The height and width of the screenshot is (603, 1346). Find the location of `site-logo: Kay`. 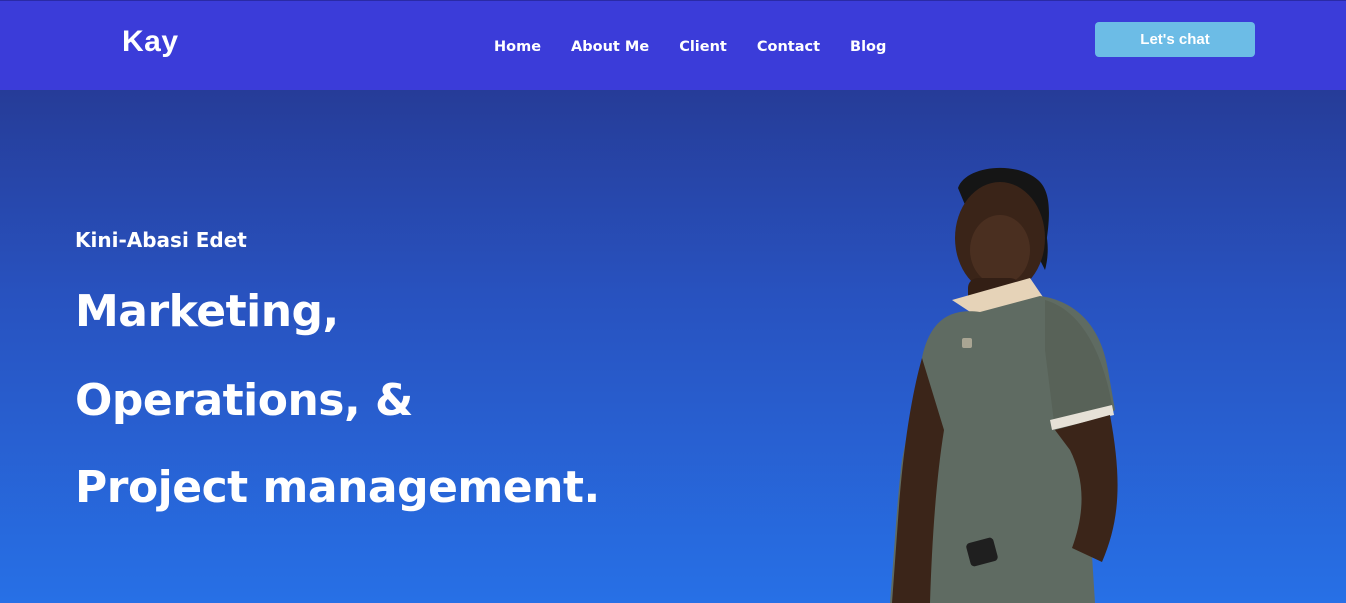

site-logo: Kay is located at coordinates (150, 42).